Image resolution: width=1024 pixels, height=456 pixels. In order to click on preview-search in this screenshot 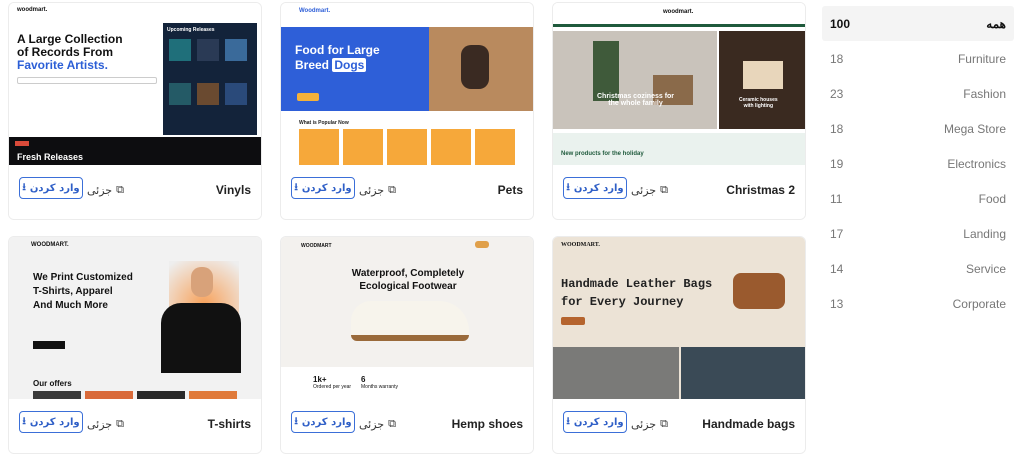, I will do `click(87, 80)`.